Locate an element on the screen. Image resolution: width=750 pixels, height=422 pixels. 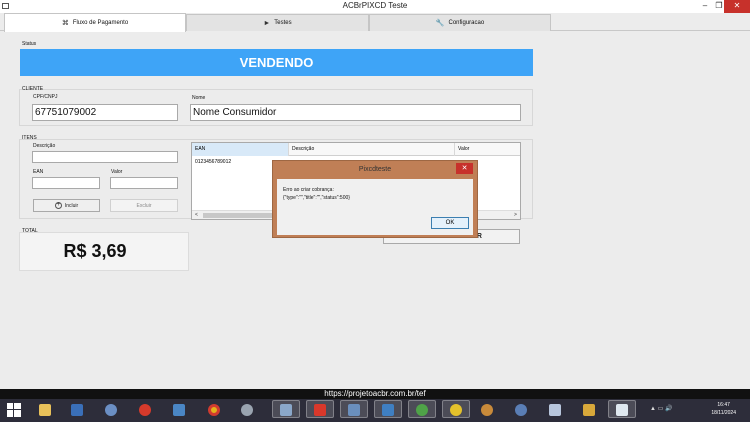
cpf-input: 67751079002 is located at coordinates (105, 112).